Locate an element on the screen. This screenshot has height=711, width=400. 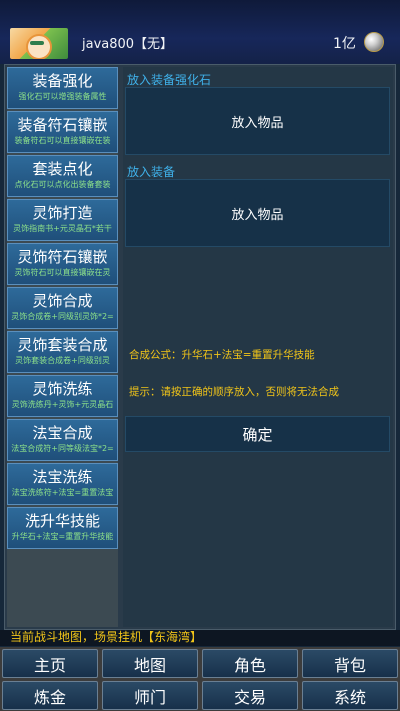
menu-item-desc: 升华石+法宝=重置升华技能 is located at coordinates (62, 536).